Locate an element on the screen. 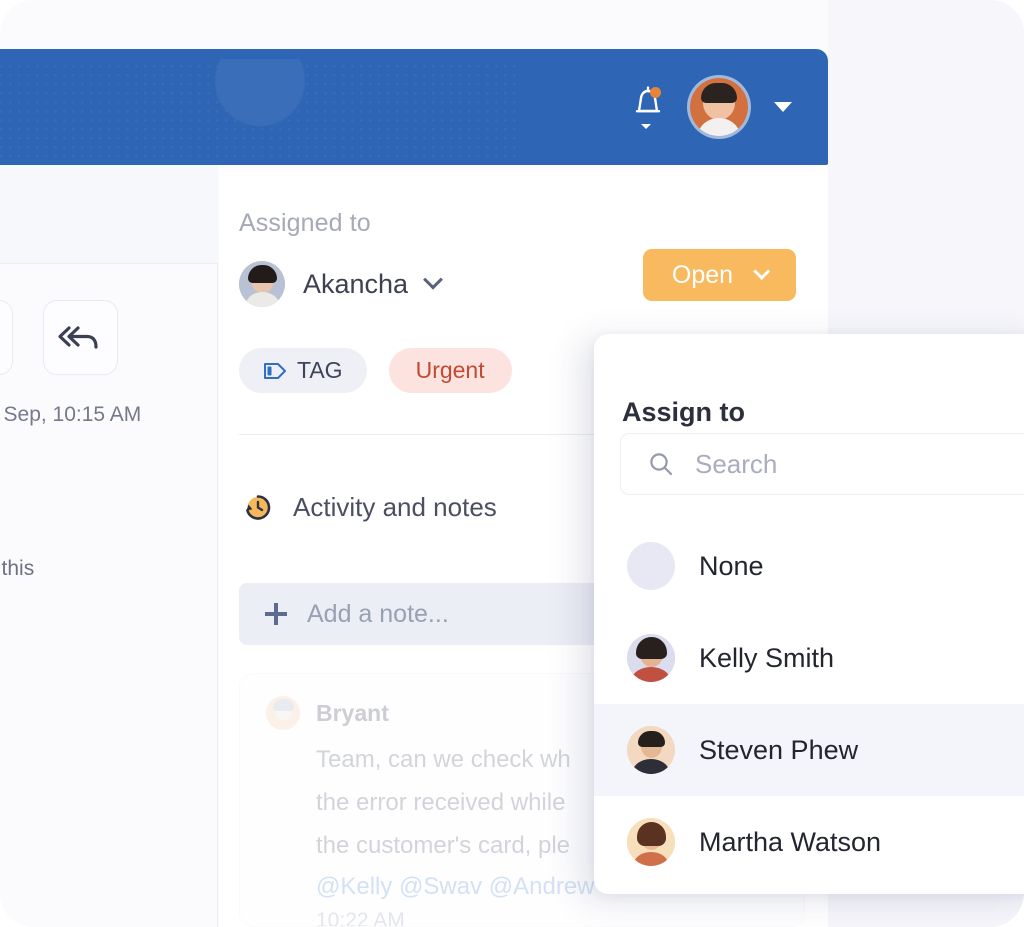 The image size is (1024, 927). activity-section-header: Activity and notes is located at coordinates (368, 507).